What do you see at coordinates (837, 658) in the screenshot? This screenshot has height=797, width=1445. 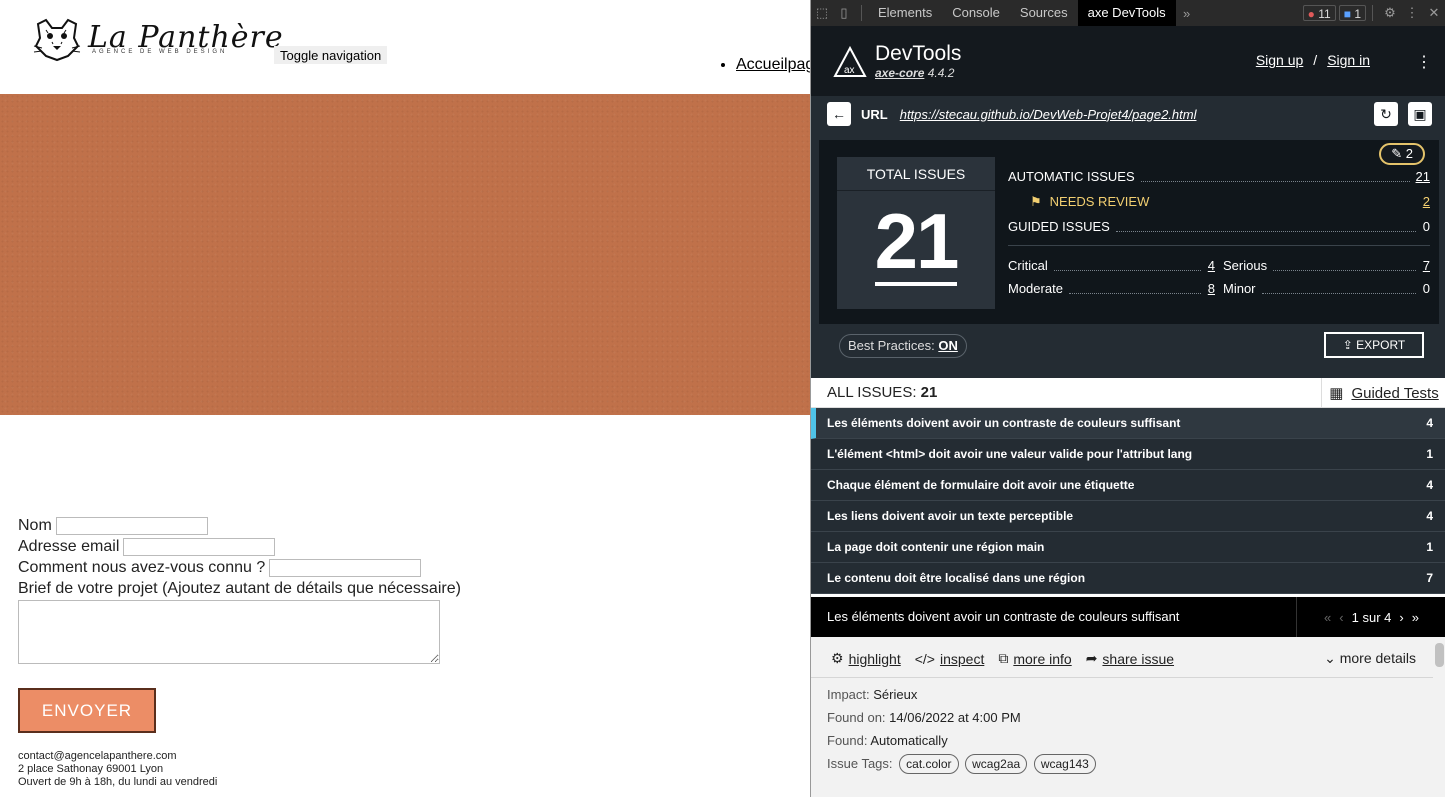 I see `highlight-icon: ⚙` at bounding box center [837, 658].